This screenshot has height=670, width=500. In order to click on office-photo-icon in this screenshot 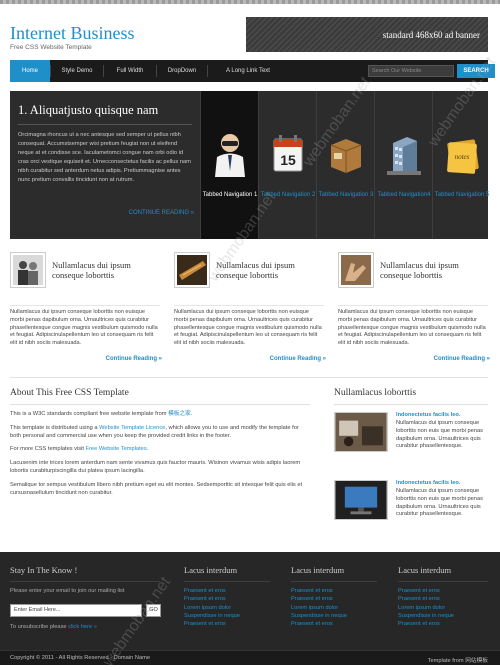, I will do `click(361, 432)`.